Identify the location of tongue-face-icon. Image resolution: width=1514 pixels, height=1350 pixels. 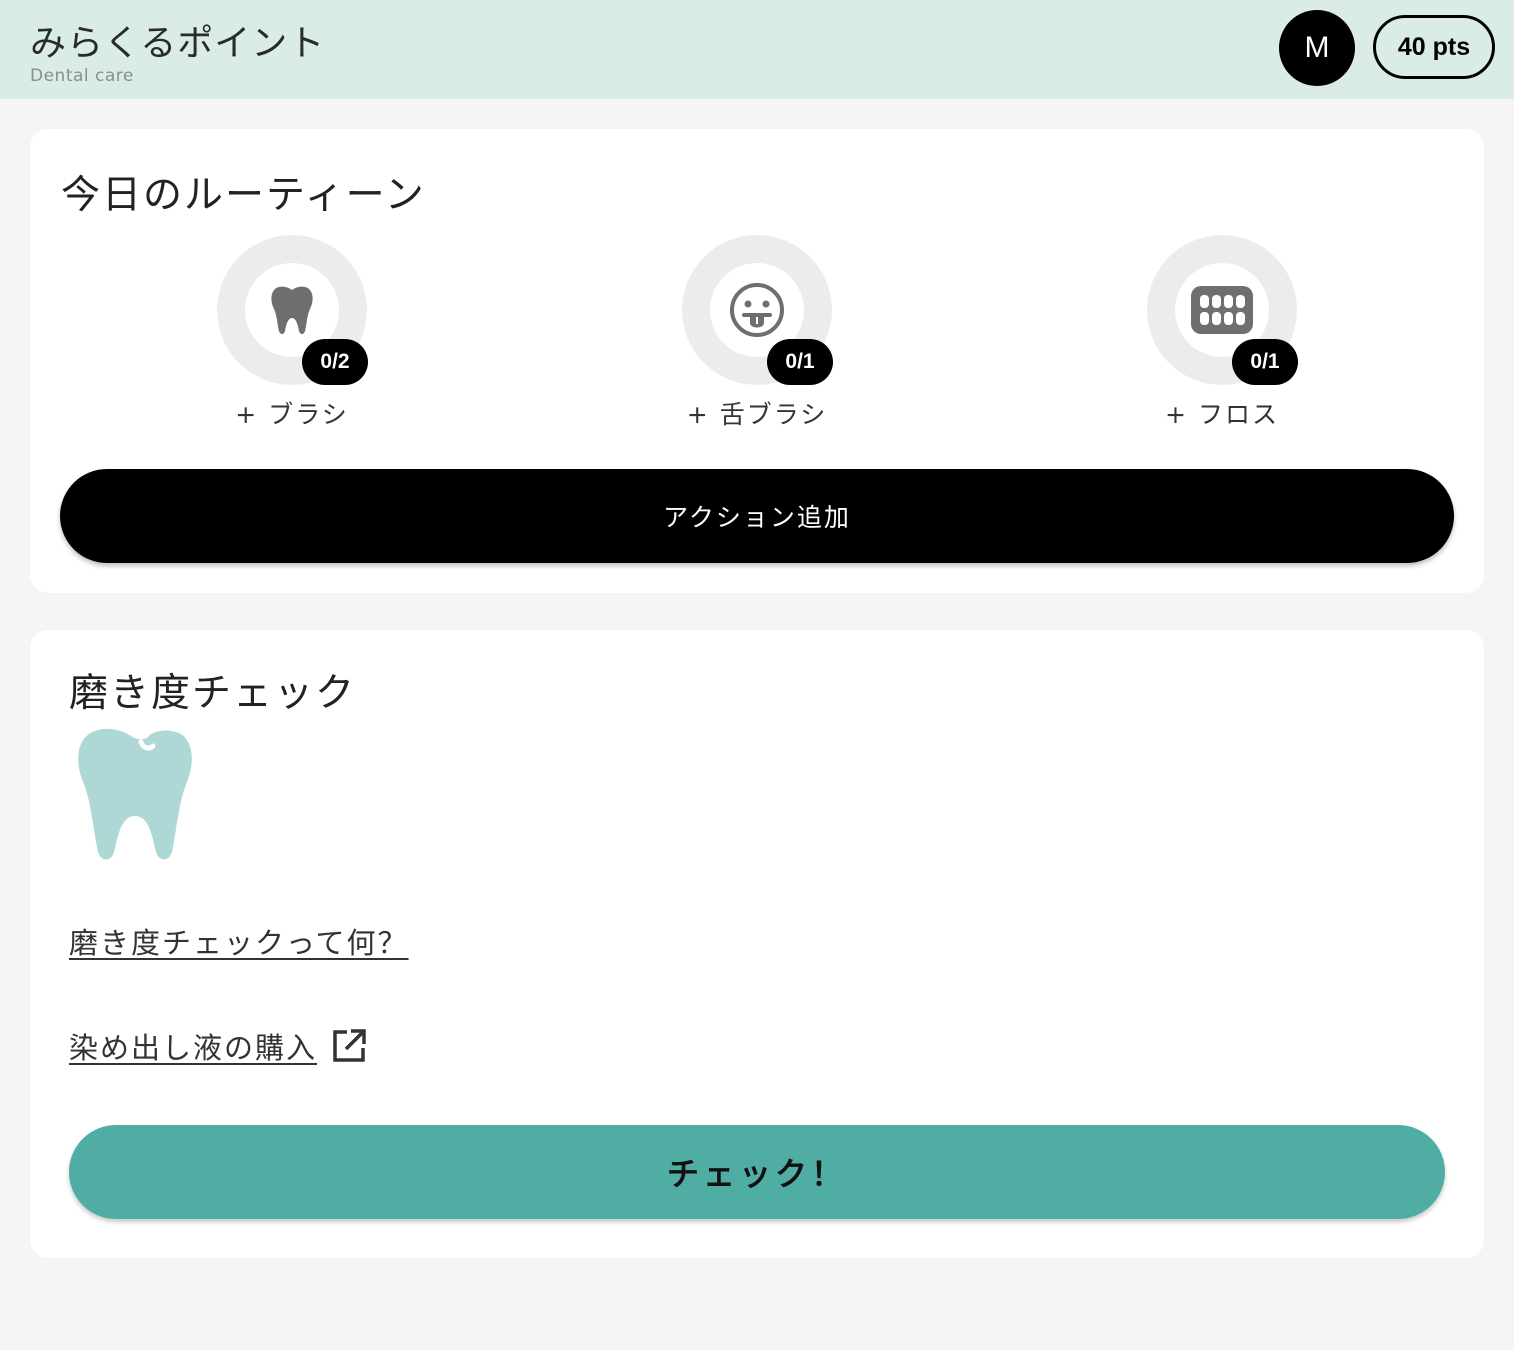
(757, 310).